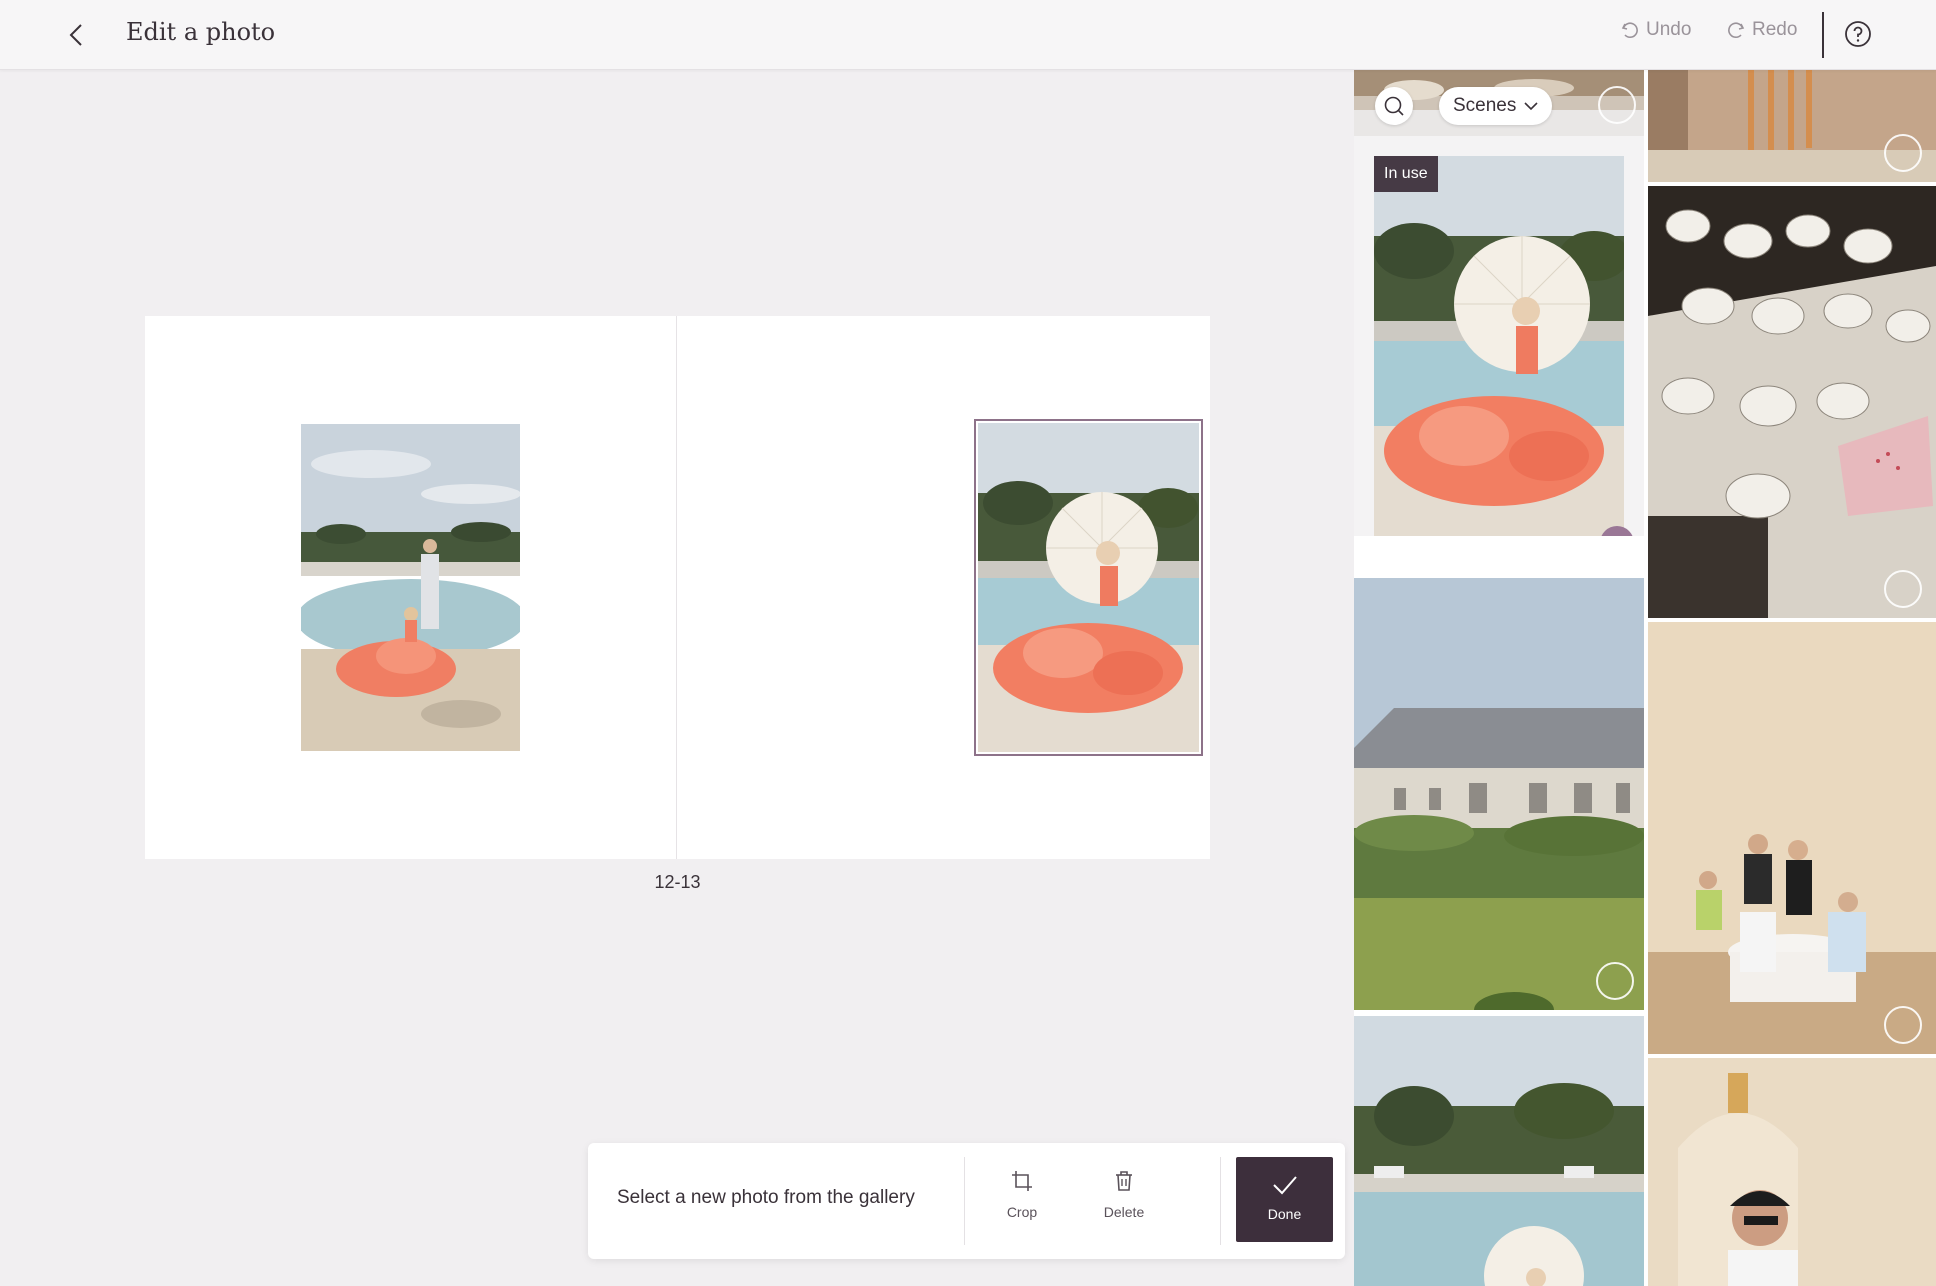  I want to click on crop-button: Crop, so click(1022, 1202).